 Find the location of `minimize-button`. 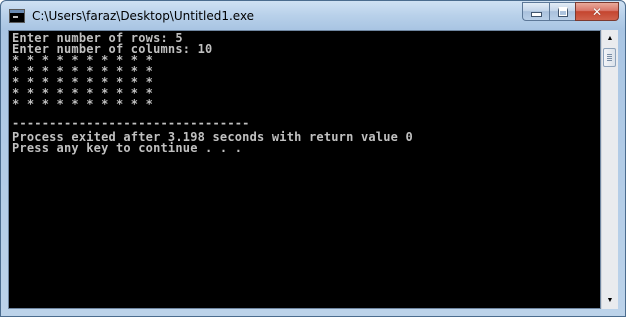

minimize-button is located at coordinates (535, 11).